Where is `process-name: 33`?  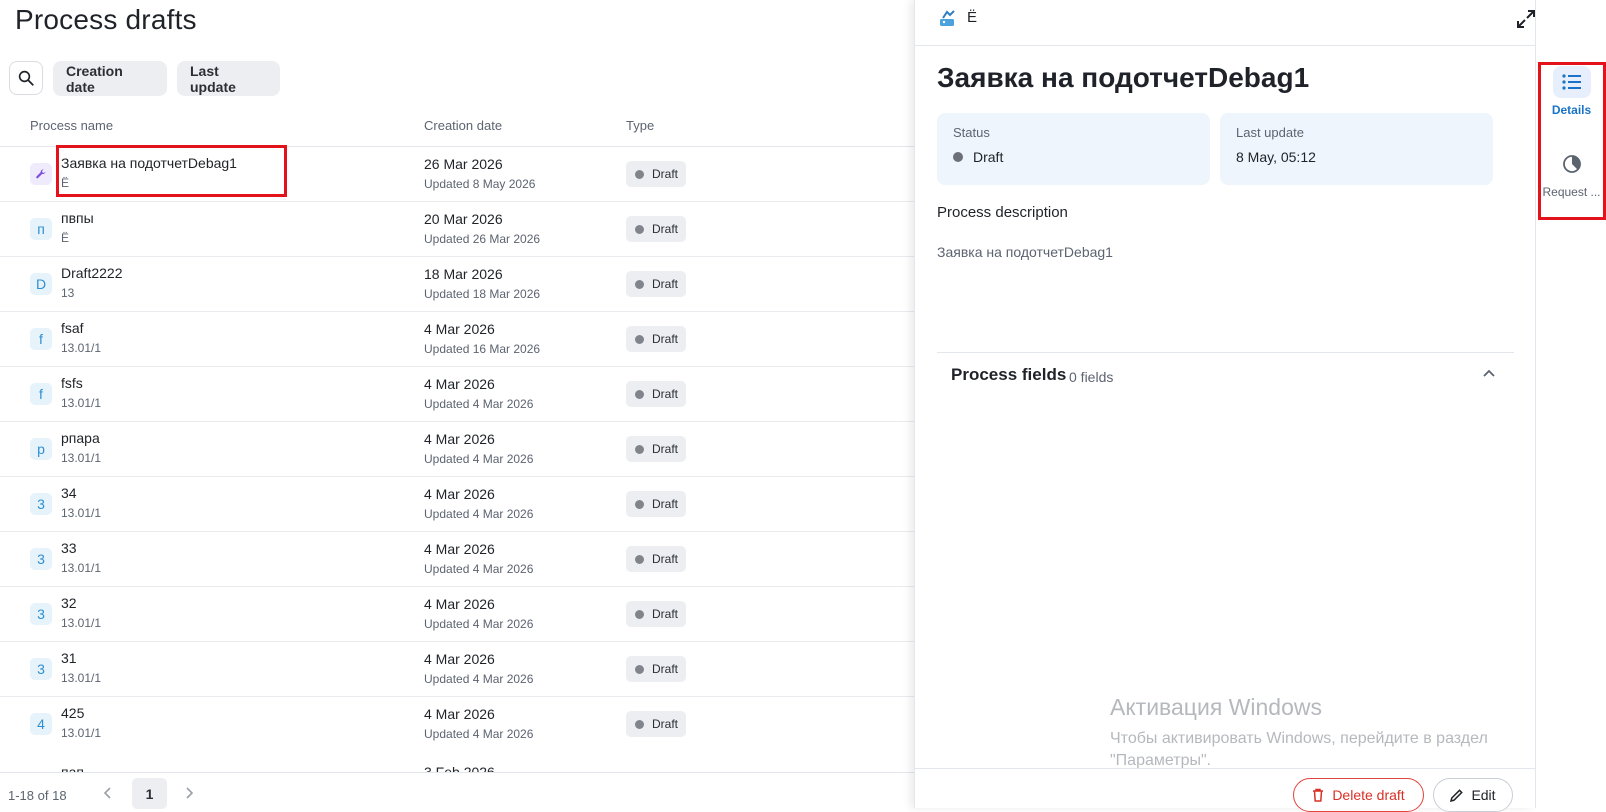 process-name: 33 is located at coordinates (69, 548).